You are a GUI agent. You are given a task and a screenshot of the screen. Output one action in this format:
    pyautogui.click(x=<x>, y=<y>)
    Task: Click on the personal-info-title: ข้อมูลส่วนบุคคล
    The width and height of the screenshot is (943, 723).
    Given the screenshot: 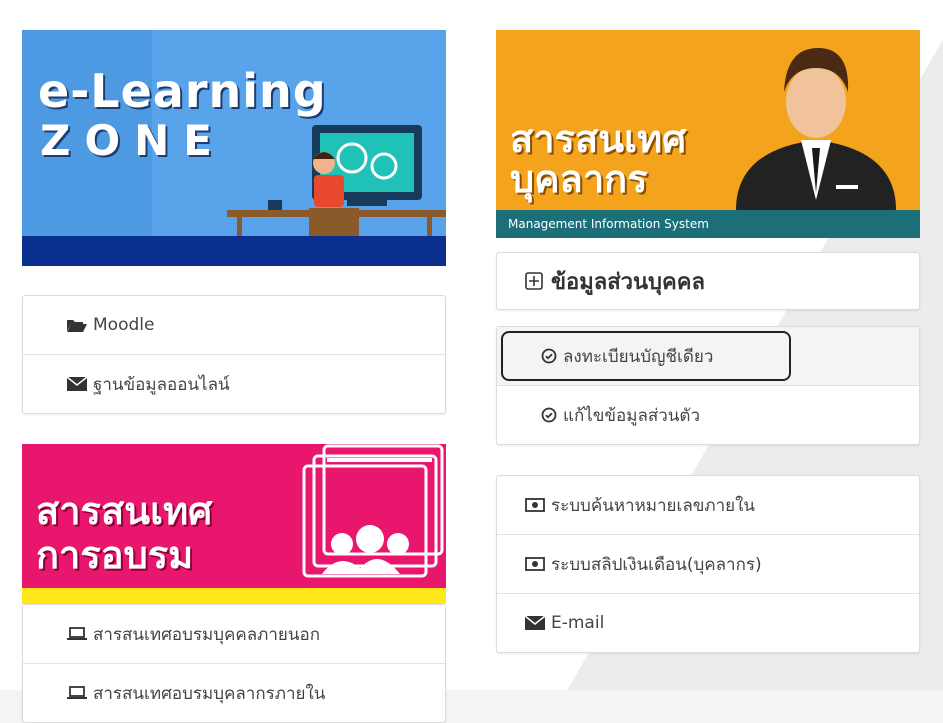 What is the action you would take?
    pyautogui.click(x=628, y=282)
    